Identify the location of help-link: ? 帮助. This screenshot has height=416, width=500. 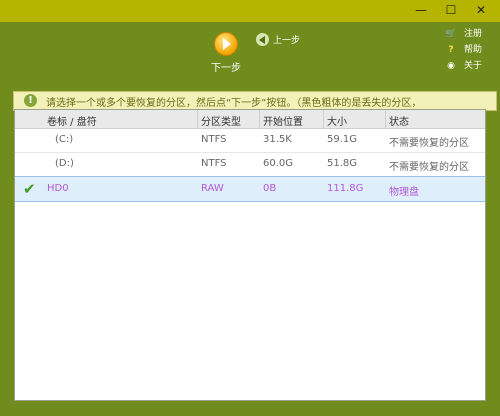
(463, 50).